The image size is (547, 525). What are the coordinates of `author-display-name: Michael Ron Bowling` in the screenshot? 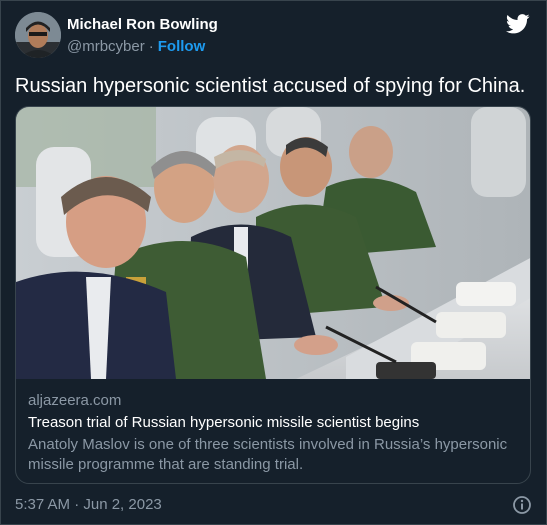 It's located at (142, 25).